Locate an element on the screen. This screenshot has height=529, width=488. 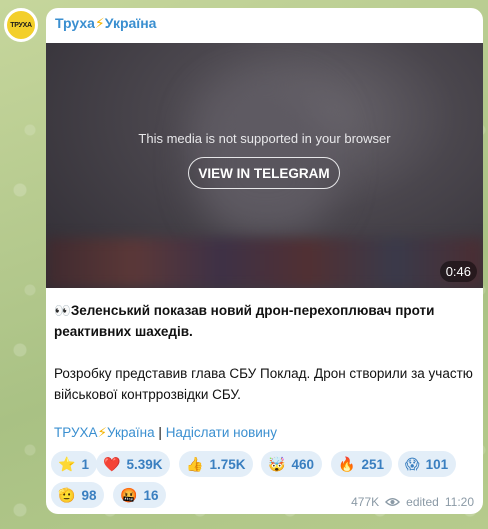
view-in-telegram-button: VIEW IN TELEGRAM is located at coordinates (264, 173).